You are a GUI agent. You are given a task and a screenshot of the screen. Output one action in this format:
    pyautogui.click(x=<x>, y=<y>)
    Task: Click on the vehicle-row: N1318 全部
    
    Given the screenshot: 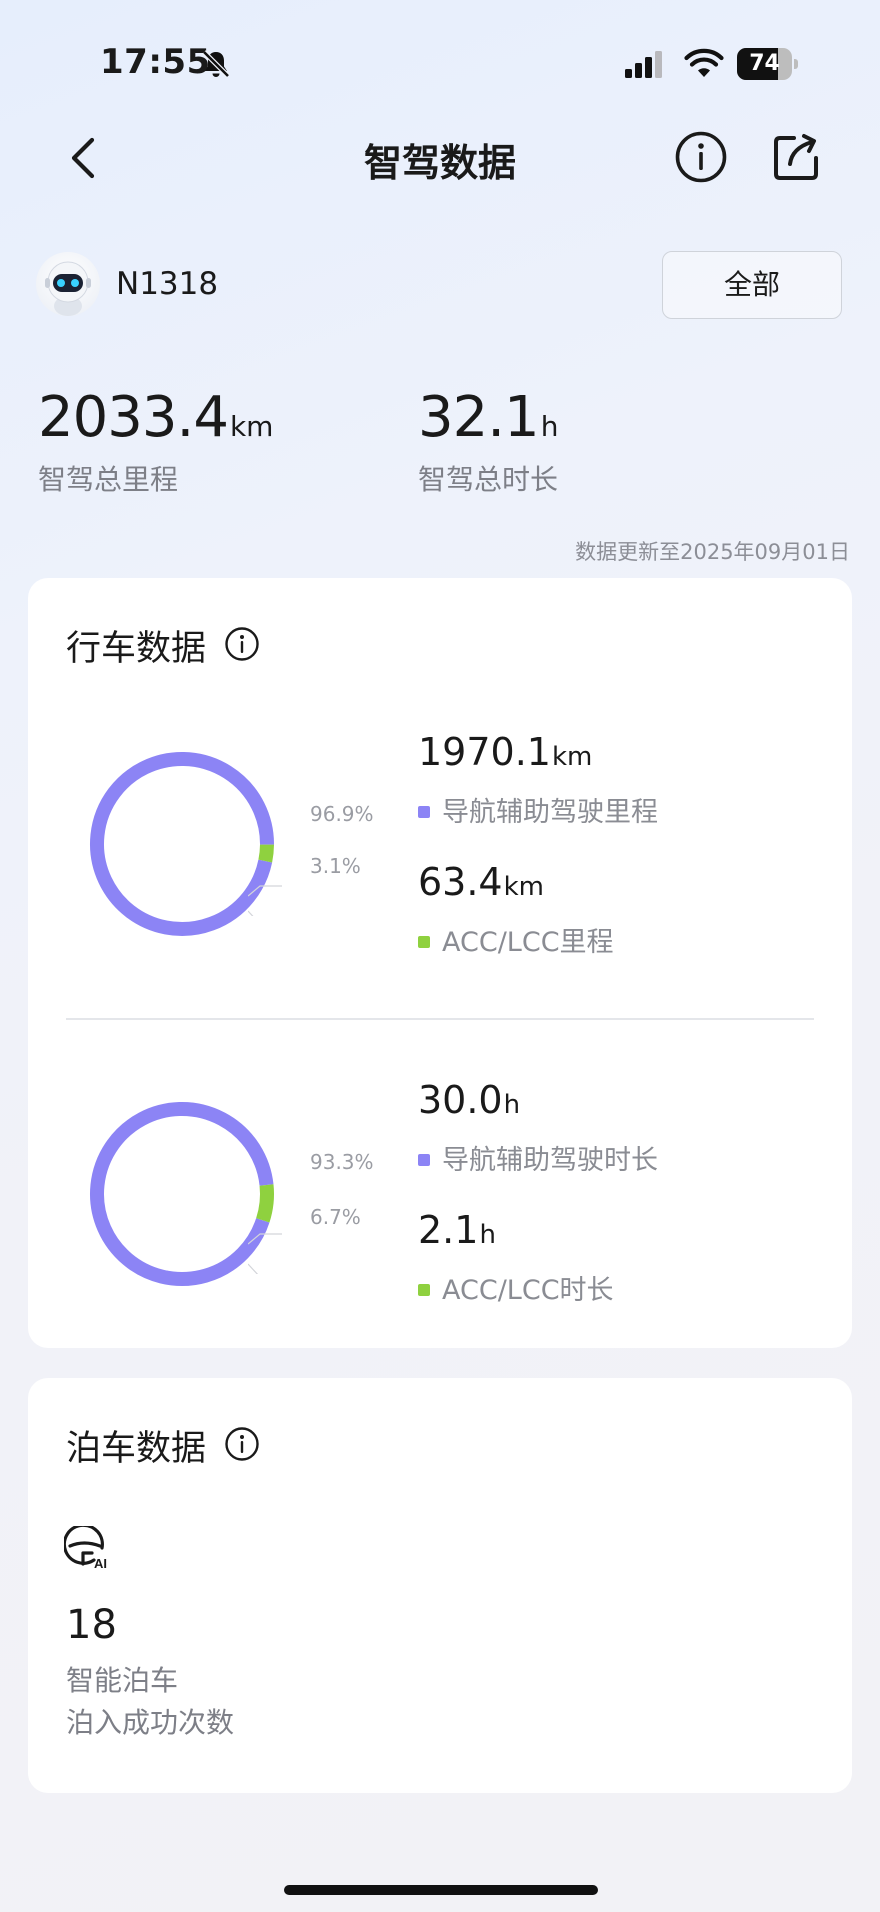 What is the action you would take?
    pyautogui.click(x=440, y=286)
    